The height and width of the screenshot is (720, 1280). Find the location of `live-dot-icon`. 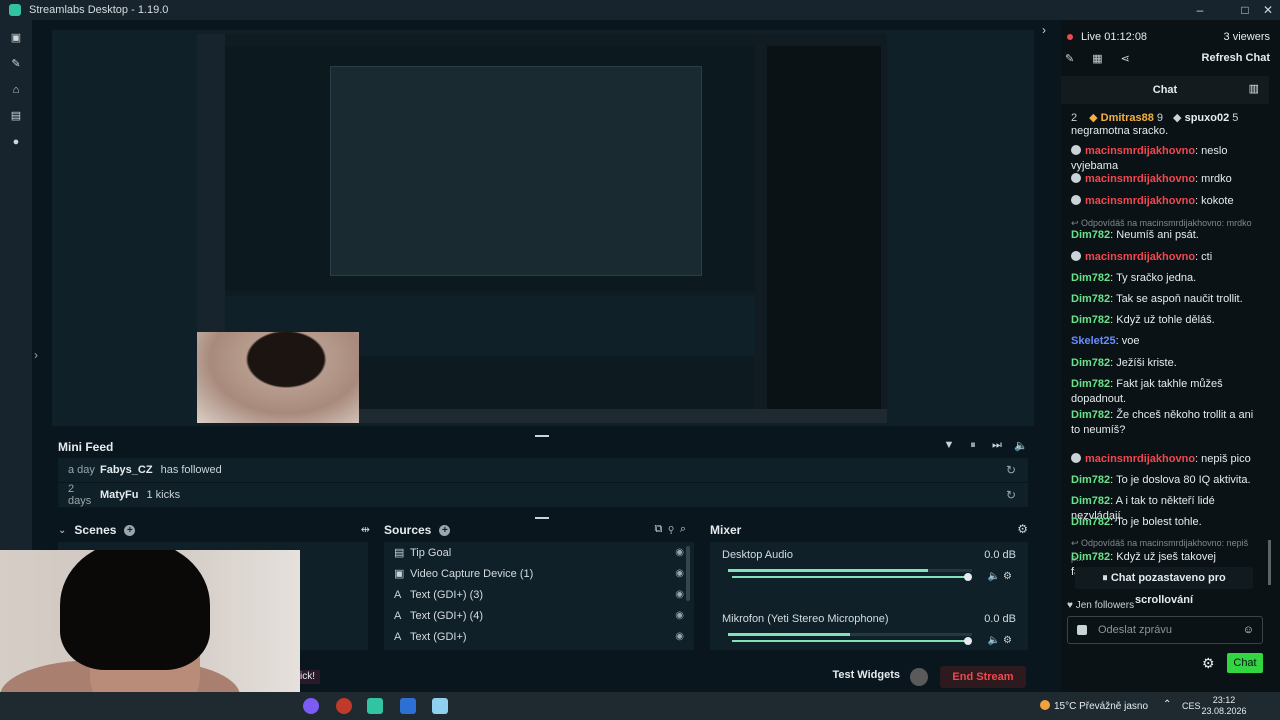

live-dot-icon is located at coordinates (1070, 37).